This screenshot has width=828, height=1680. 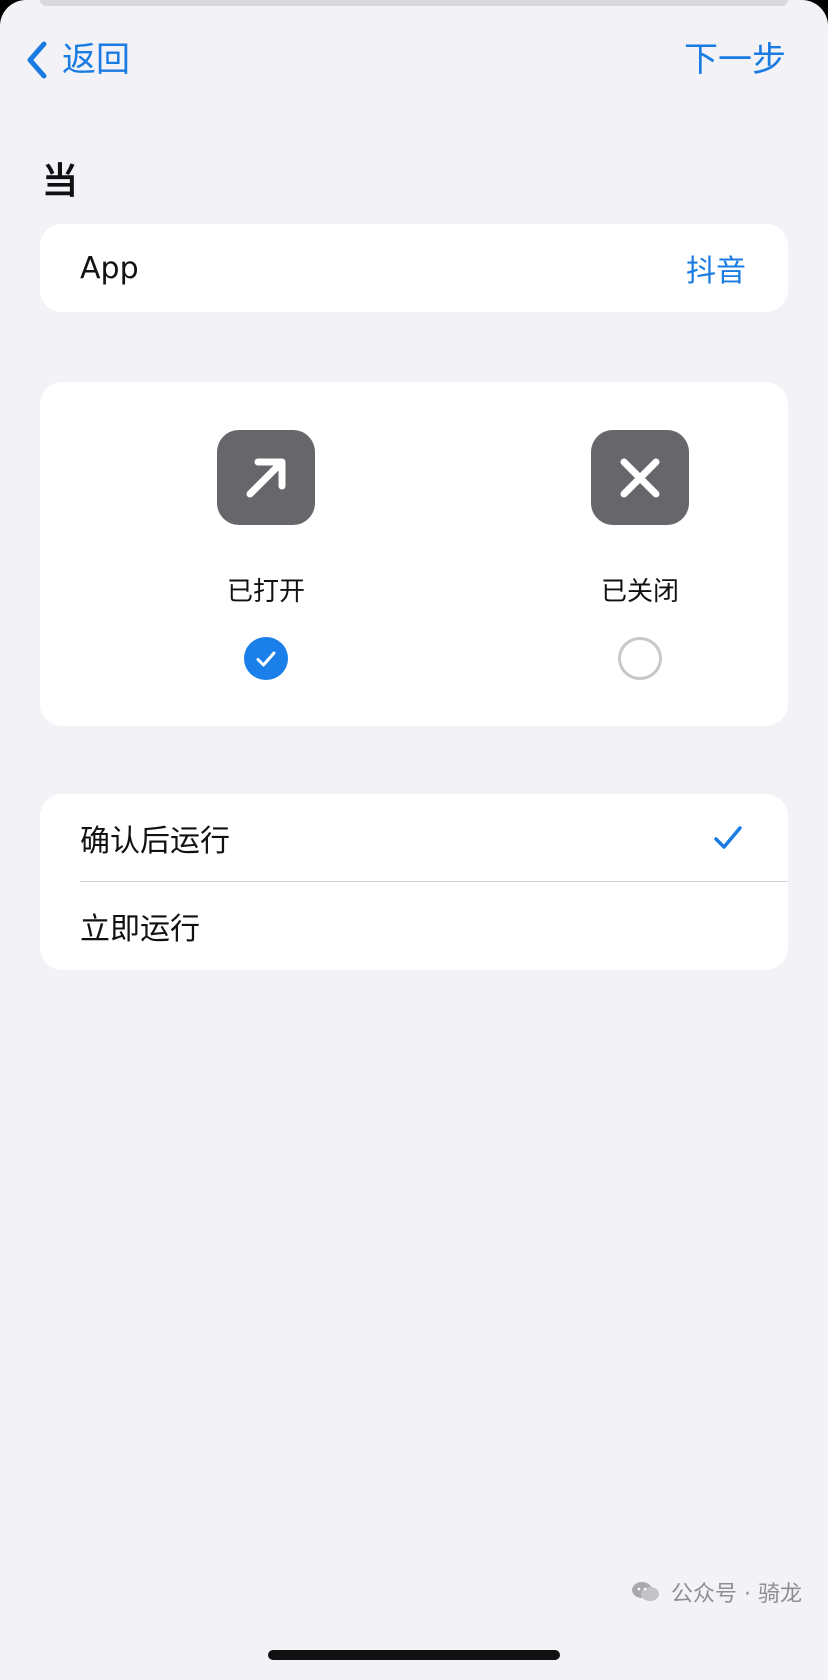 I want to click on app-row-label: App, so click(x=109, y=268).